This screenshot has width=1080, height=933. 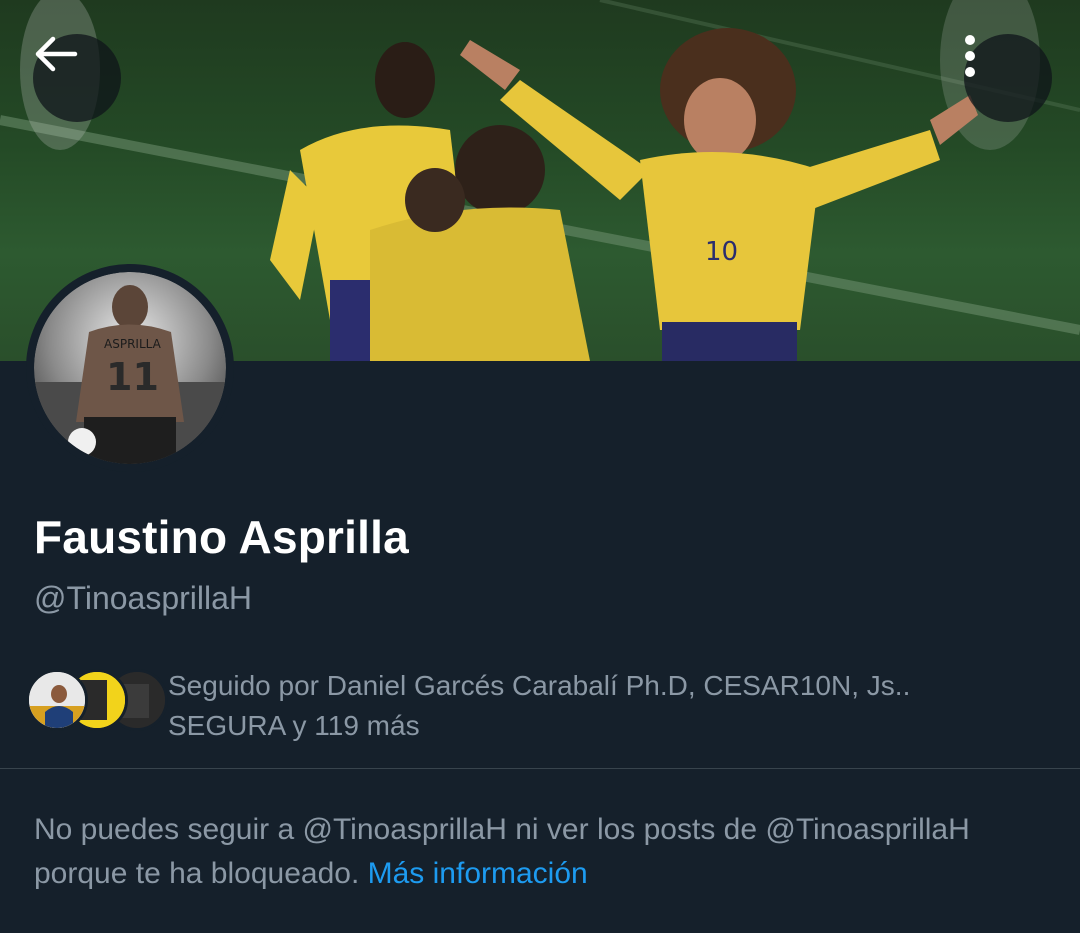 I want to click on follower-avatar, so click(x=57, y=700).